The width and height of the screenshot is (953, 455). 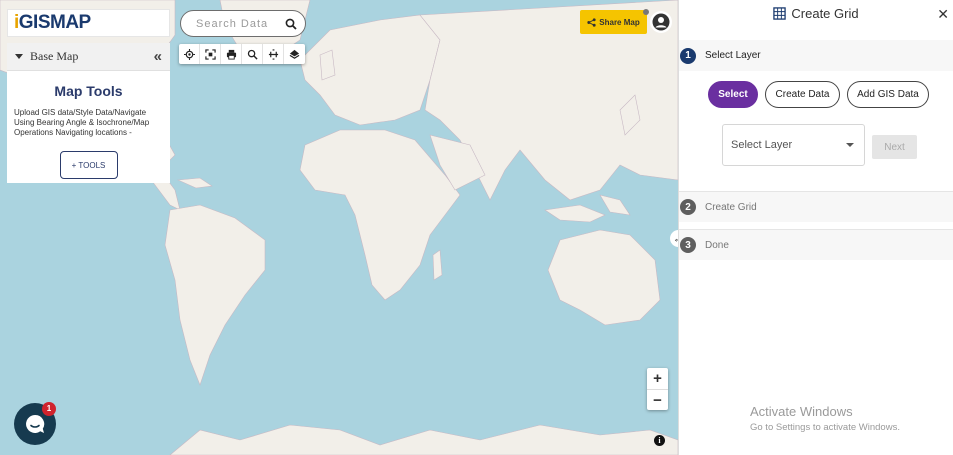 I want to click on share-map-button: Share Map, so click(x=613, y=22).